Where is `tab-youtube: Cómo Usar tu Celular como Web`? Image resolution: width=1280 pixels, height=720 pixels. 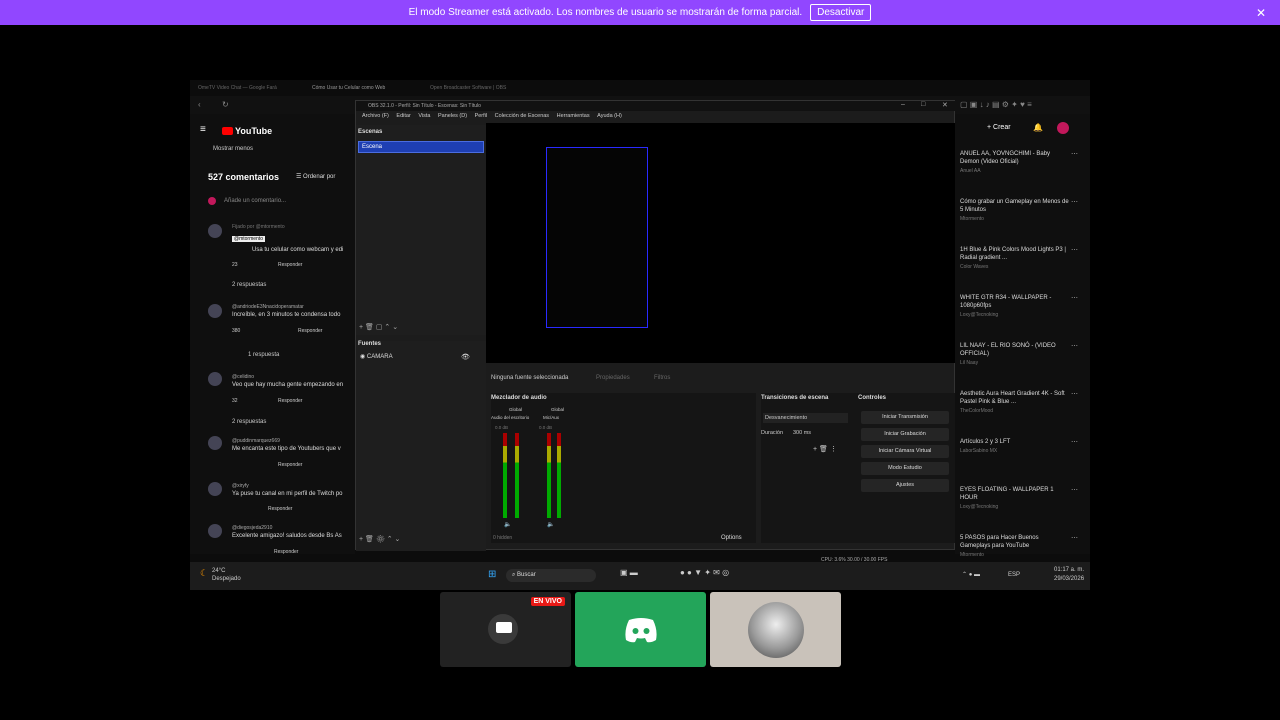 tab-youtube: Cómo Usar tu Celular como Web is located at coordinates (348, 88).